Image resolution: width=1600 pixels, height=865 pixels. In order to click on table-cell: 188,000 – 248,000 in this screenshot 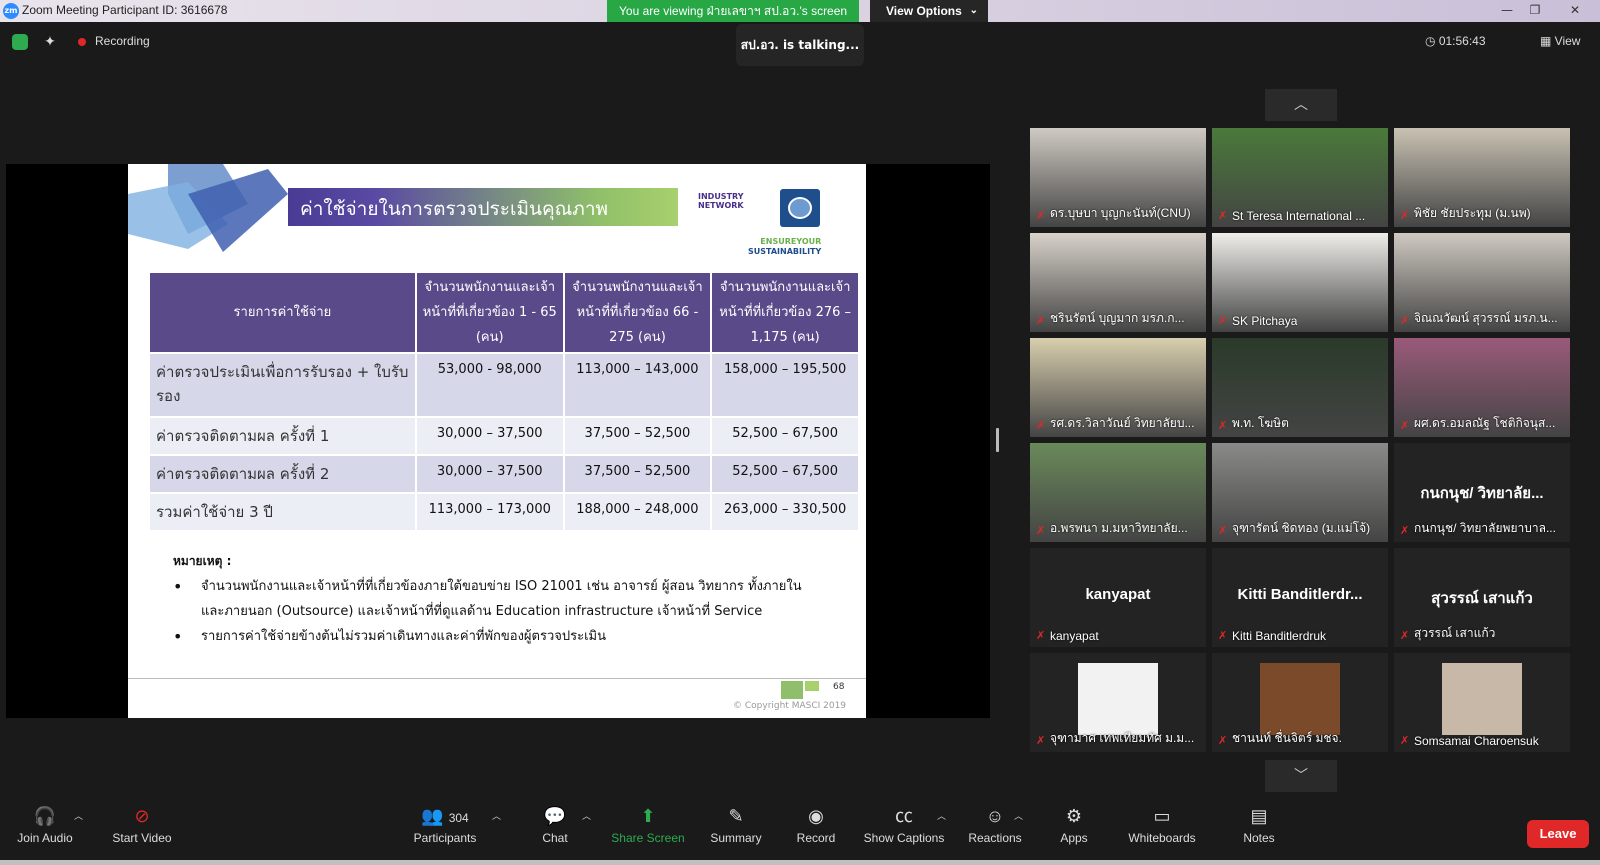, I will do `click(637, 512)`.